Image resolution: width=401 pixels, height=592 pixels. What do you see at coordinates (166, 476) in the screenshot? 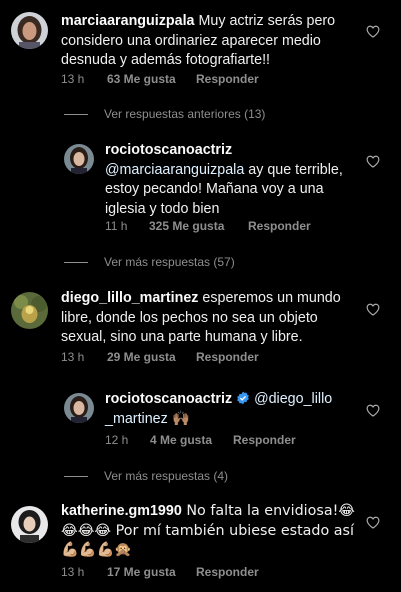
I see `view-more-label: Ver más respuestas (4)` at bounding box center [166, 476].